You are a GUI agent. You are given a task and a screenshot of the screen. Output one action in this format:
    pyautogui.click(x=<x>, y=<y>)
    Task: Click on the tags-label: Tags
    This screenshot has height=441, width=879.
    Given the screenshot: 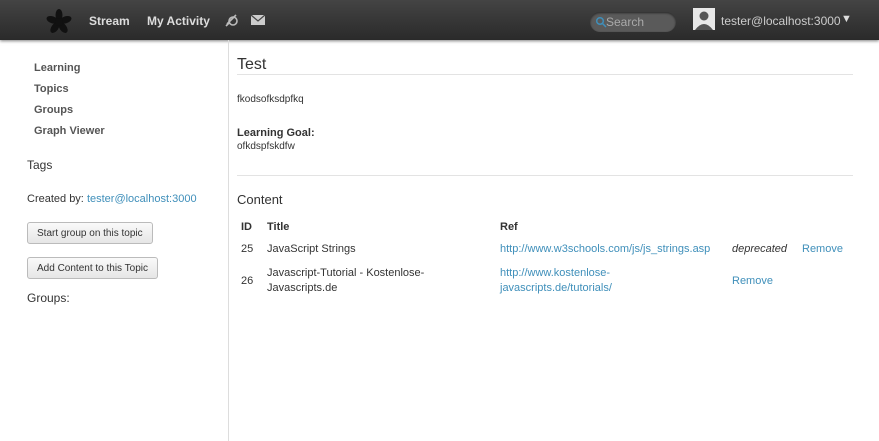 What is the action you would take?
    pyautogui.click(x=40, y=165)
    